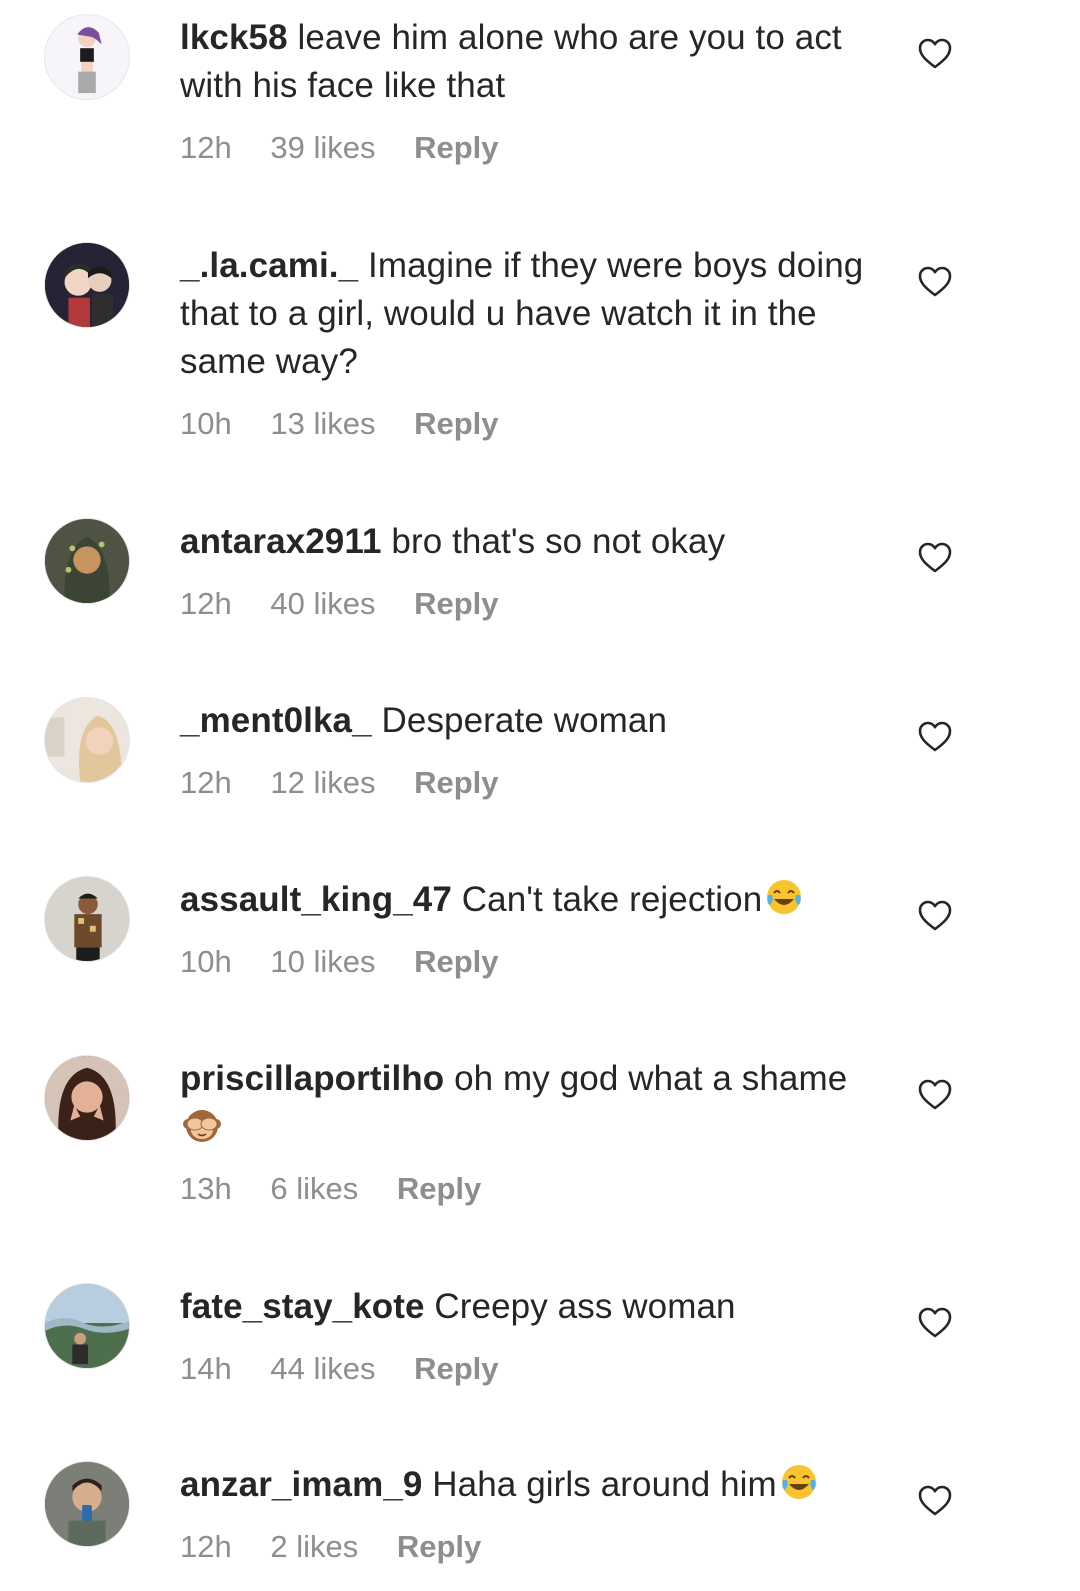 This screenshot has width=1080, height=1591. Describe the element at coordinates (530, 1547) in the screenshot. I see `comment-meta: 12h 2 likes Reply` at that location.